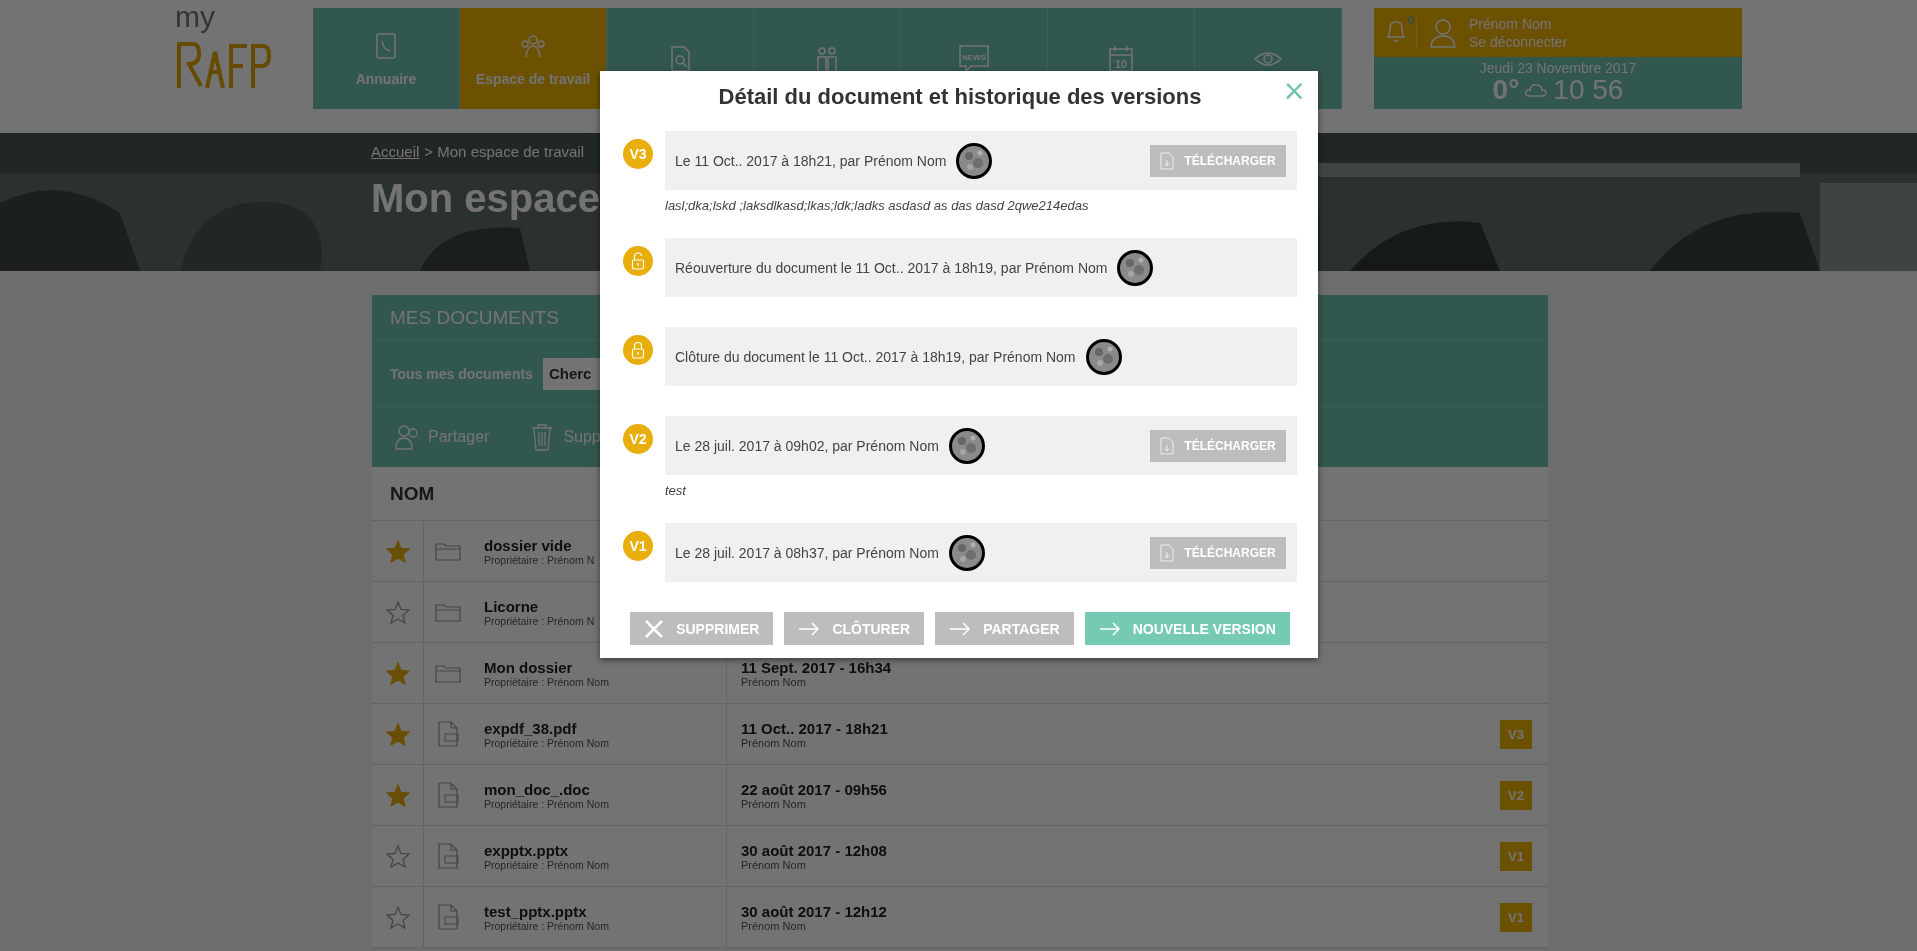  What do you see at coordinates (891, 267) in the screenshot?
I see `entry-text: Réouverture du document le 11 Oct.. 2017 à 18h19, par Prénom Nom` at bounding box center [891, 267].